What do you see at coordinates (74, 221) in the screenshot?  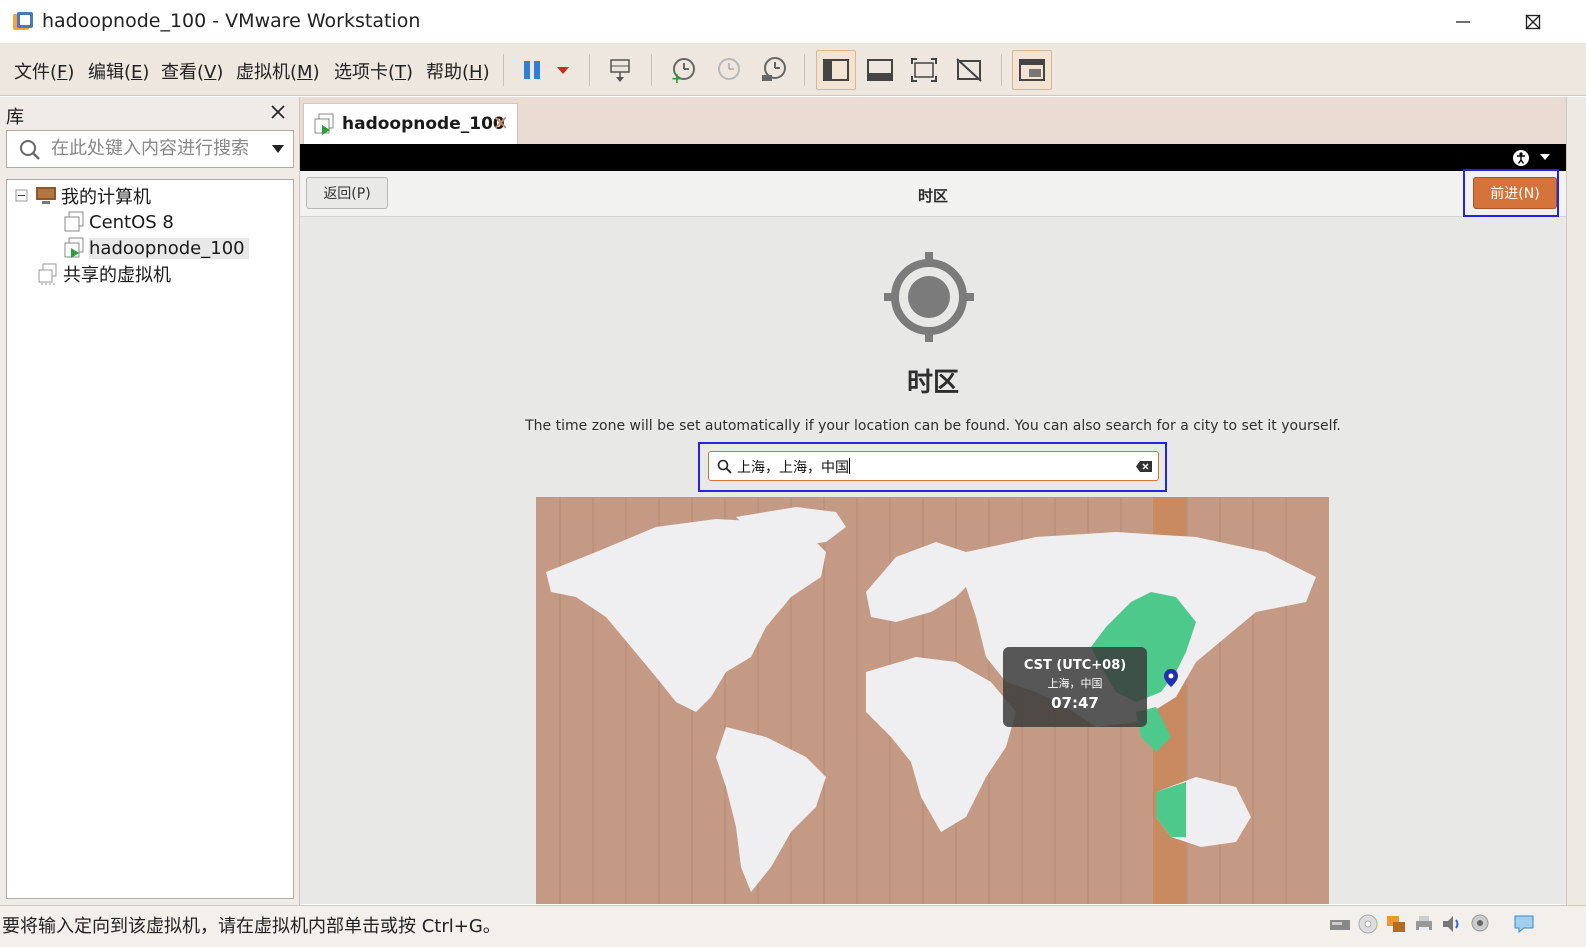 I see `vm-icon` at bounding box center [74, 221].